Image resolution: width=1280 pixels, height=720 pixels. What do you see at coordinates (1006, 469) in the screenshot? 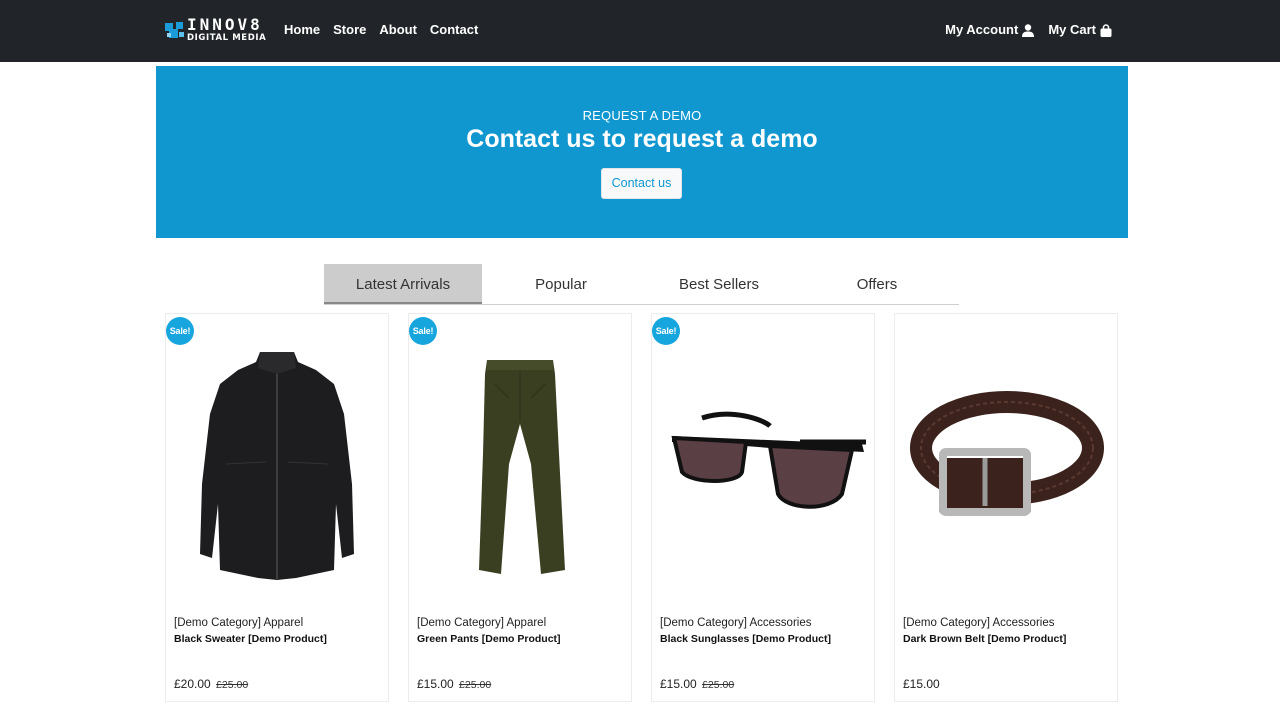
I see `brown-belt-image` at bounding box center [1006, 469].